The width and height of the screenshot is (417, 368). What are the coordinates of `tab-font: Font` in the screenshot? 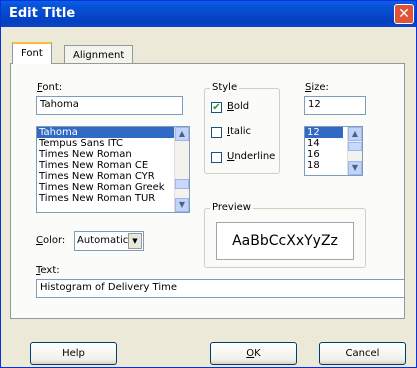 It's located at (32, 53).